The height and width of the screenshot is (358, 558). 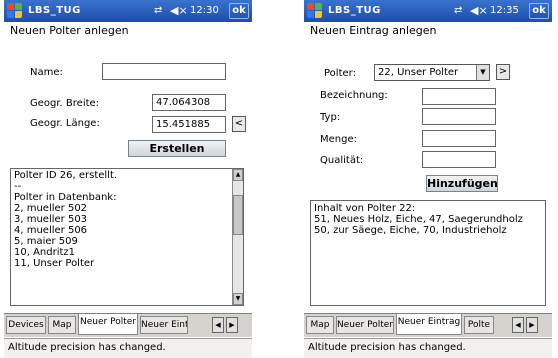 What do you see at coordinates (479, 325) in the screenshot?
I see `tab-polter: Polte` at bounding box center [479, 325].